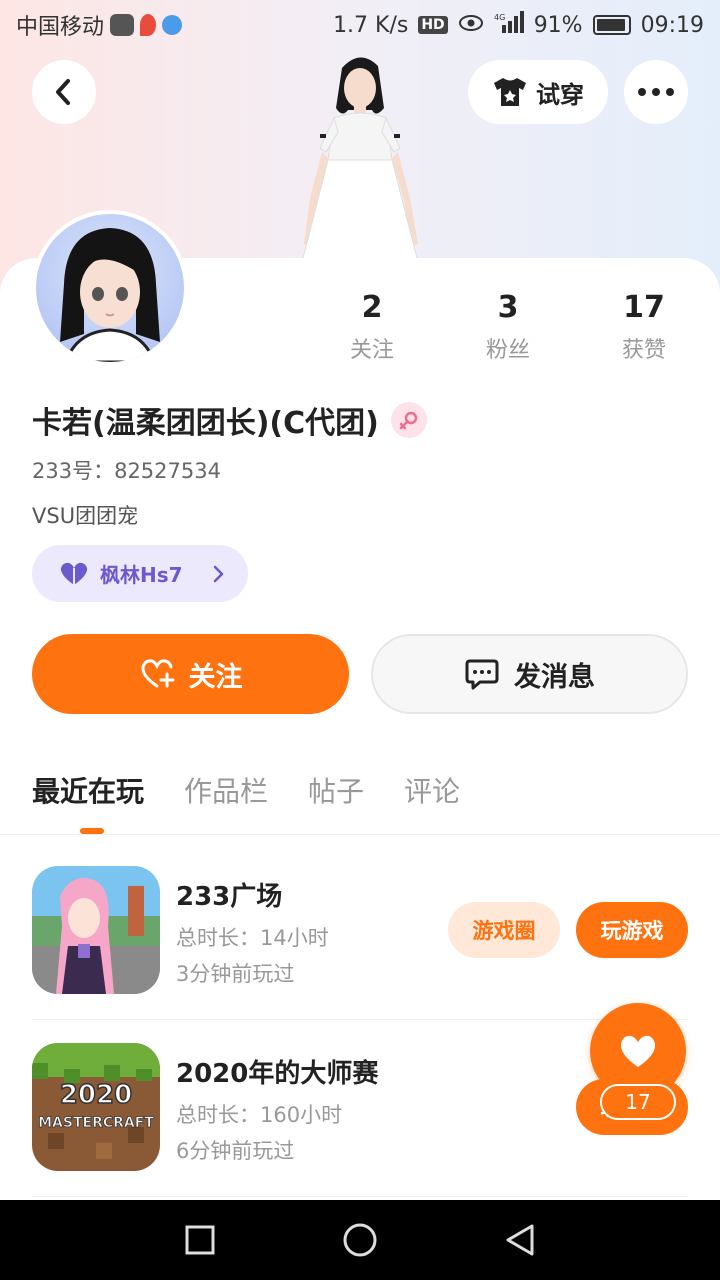 This screenshot has width=720, height=1280. What do you see at coordinates (126, 470) in the screenshot?
I see `user-id: 233号：82527534` at bounding box center [126, 470].